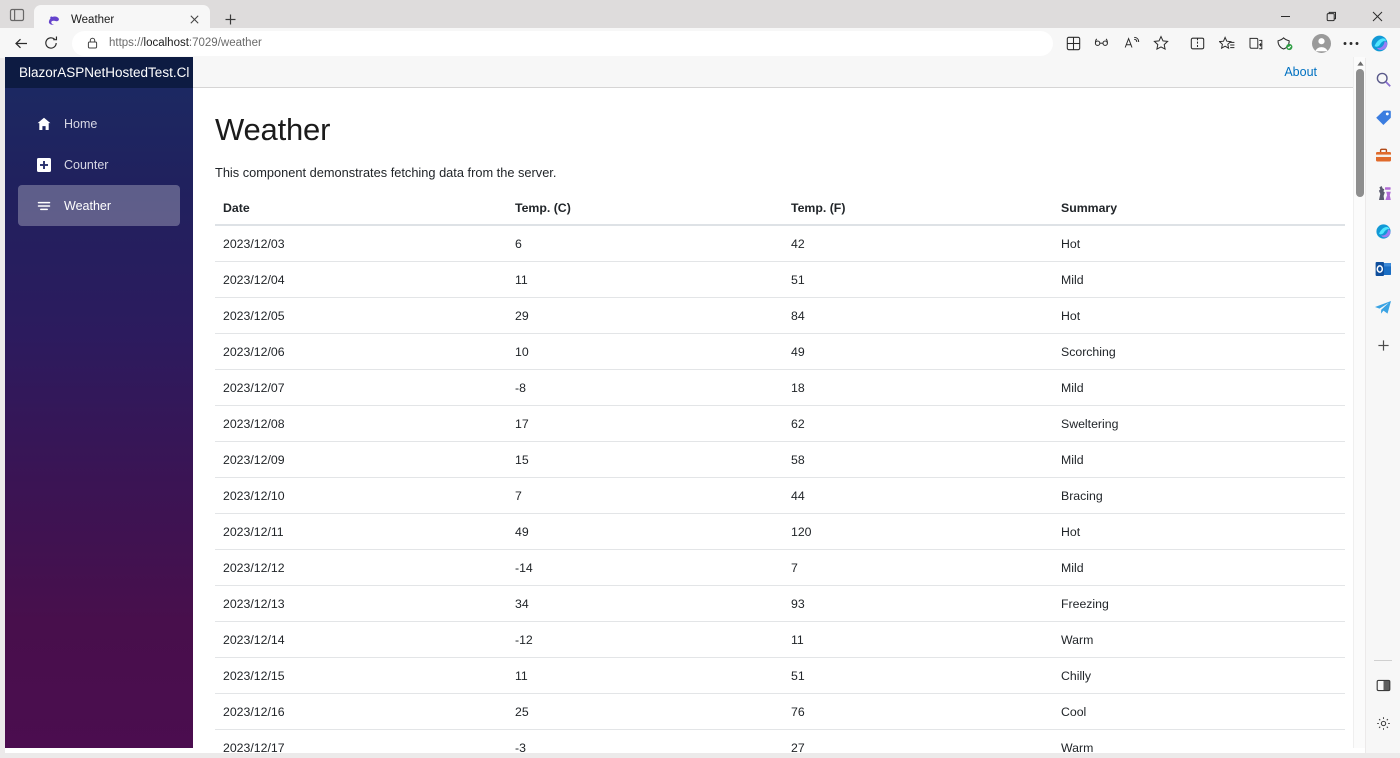  I want to click on cell-date: 2023/12/05, so click(365, 315).